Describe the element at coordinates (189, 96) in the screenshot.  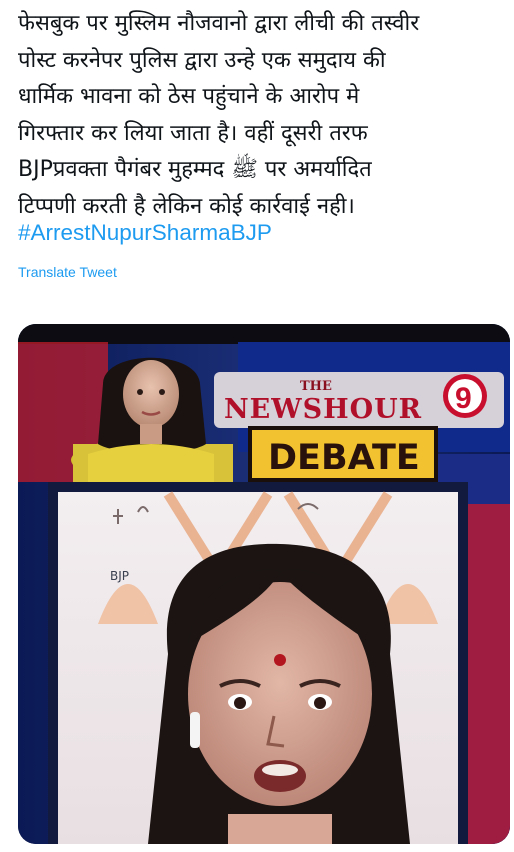
I see `tweet-text-line: धार्मिक भावना को ठेस पहुंचाने के आरोप मे` at that location.